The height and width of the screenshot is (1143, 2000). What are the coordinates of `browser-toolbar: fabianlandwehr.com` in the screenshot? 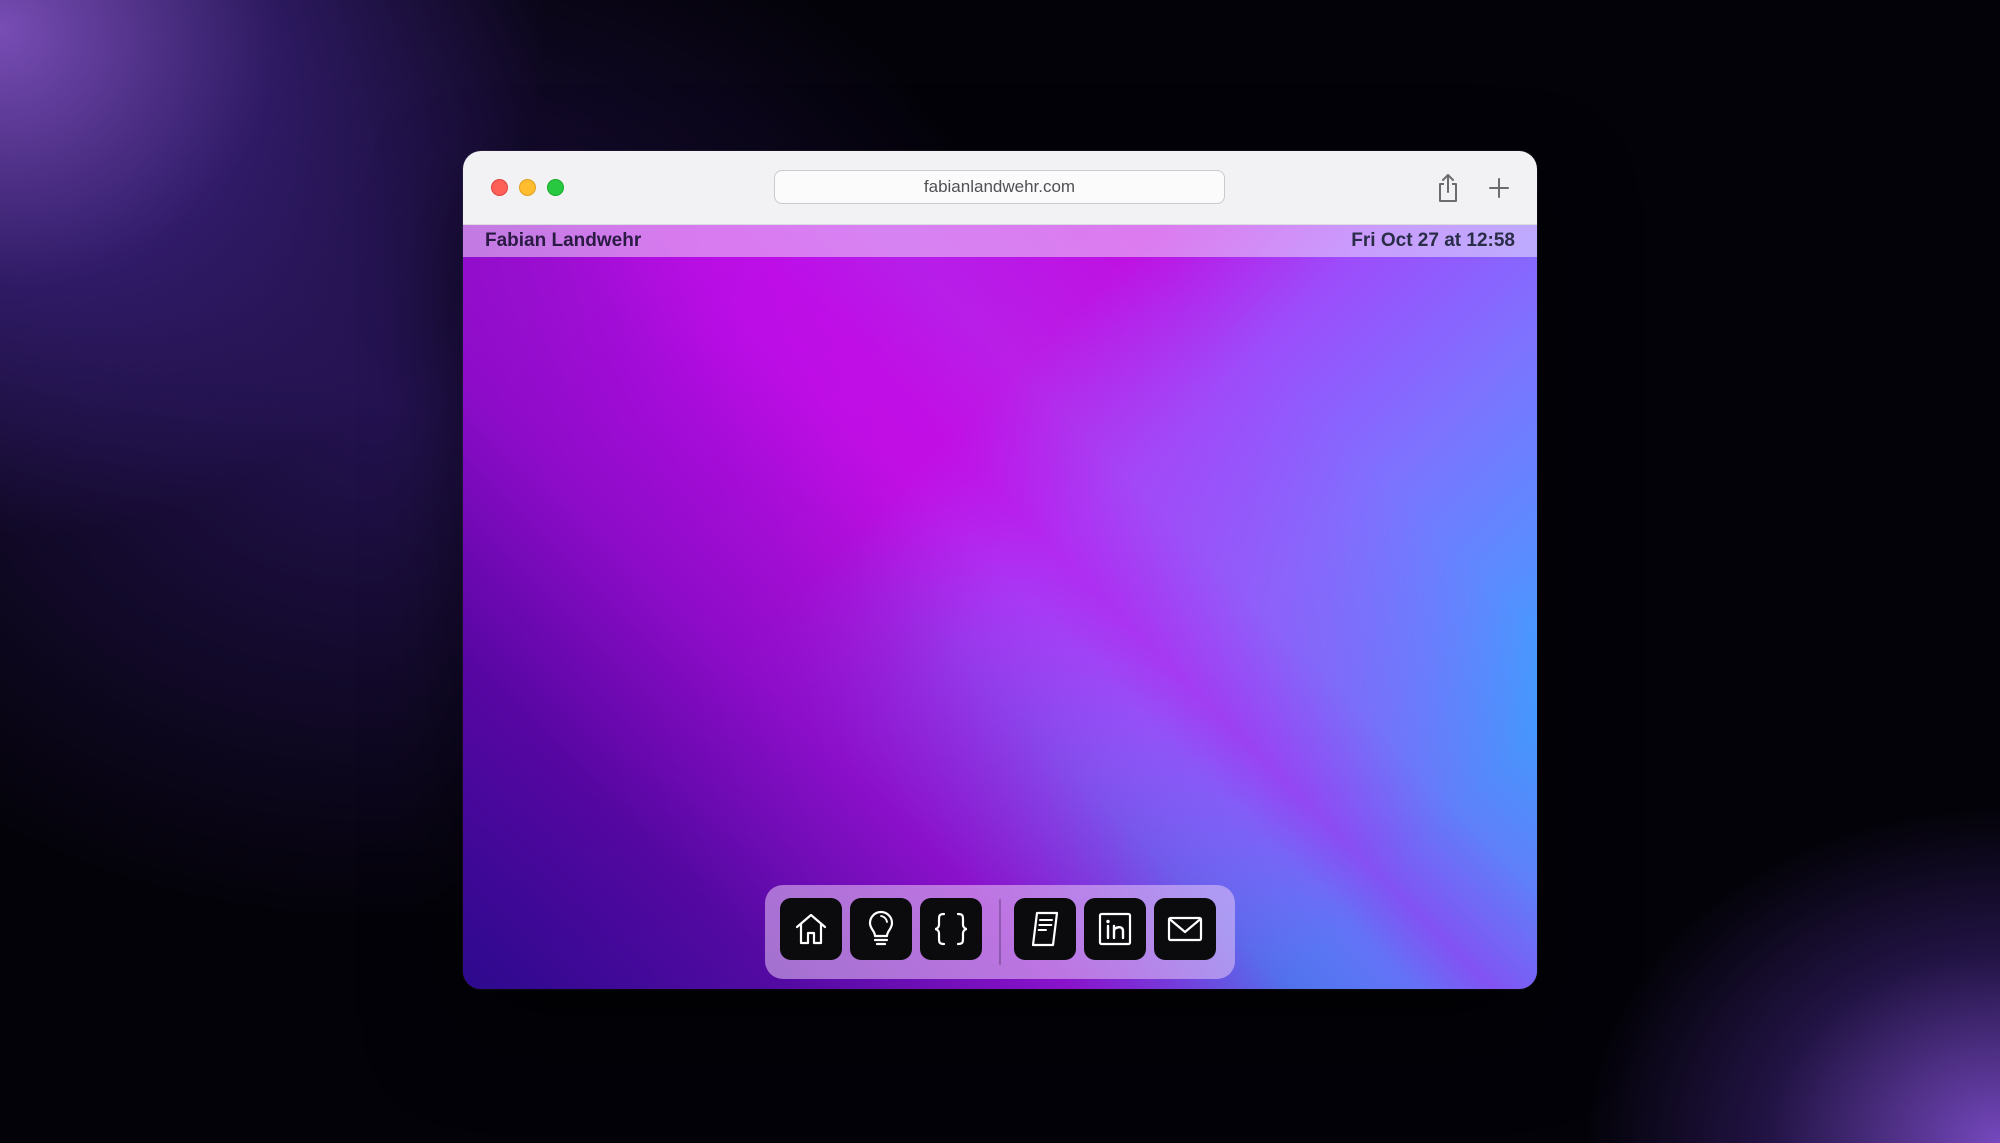 It's located at (1000, 188).